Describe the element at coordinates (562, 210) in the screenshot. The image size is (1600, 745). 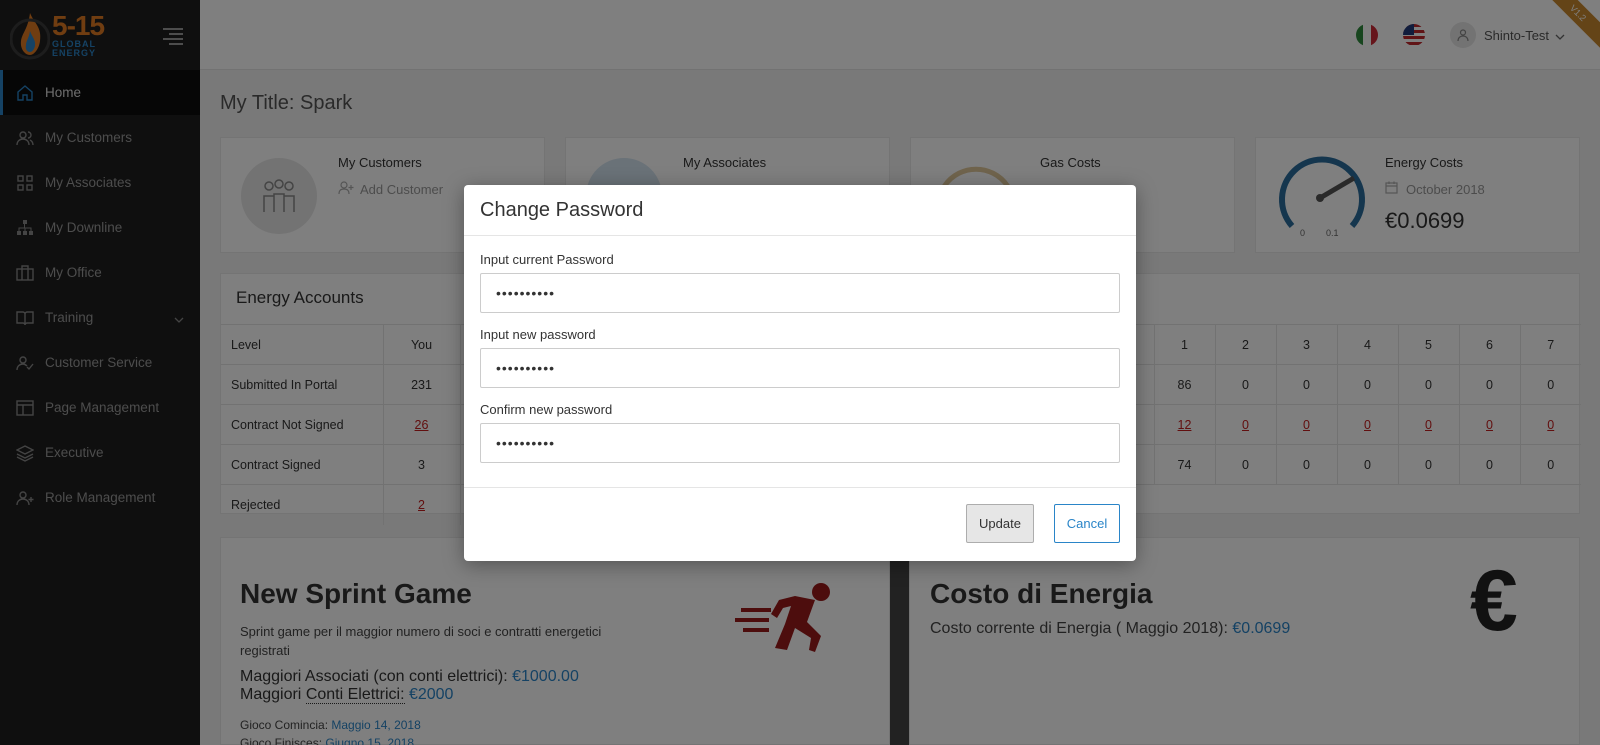
I see `modal-title: Change Password` at that location.